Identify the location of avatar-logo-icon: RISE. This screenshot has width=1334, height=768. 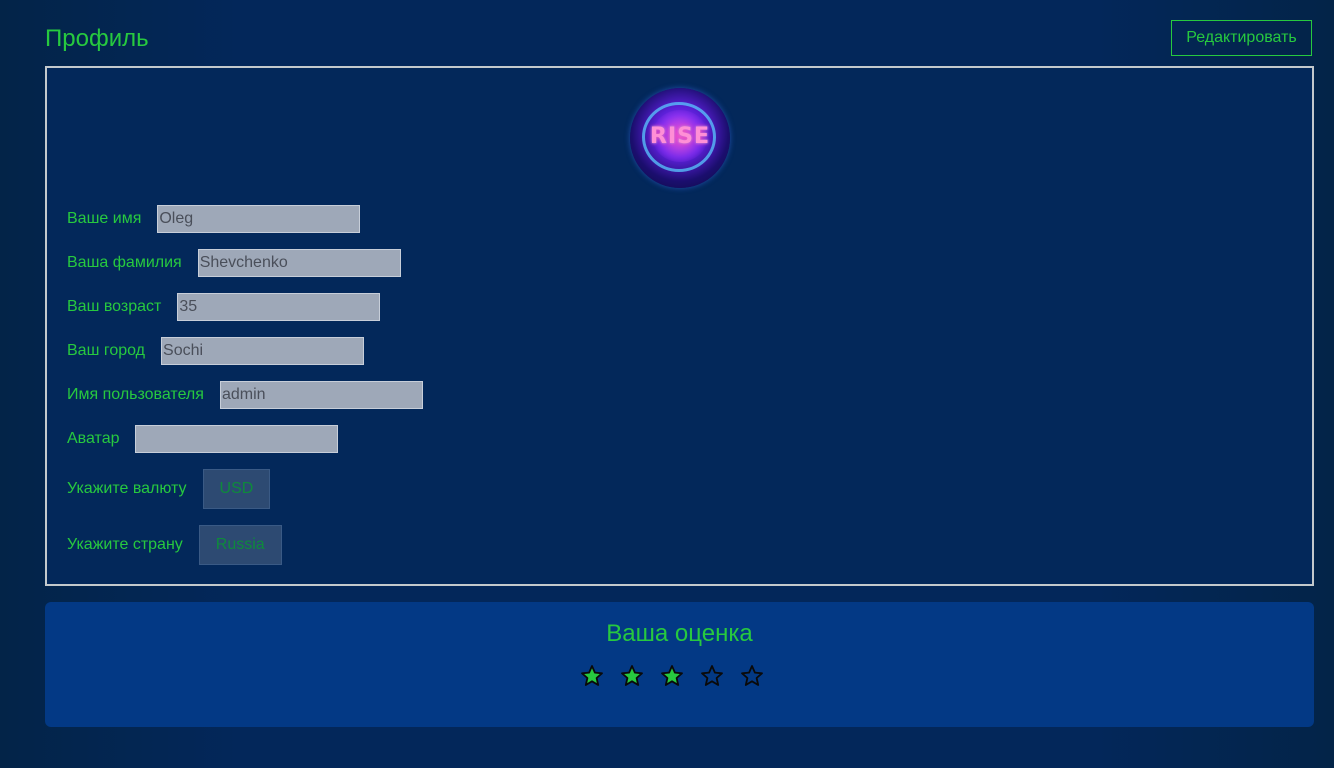
(680, 138).